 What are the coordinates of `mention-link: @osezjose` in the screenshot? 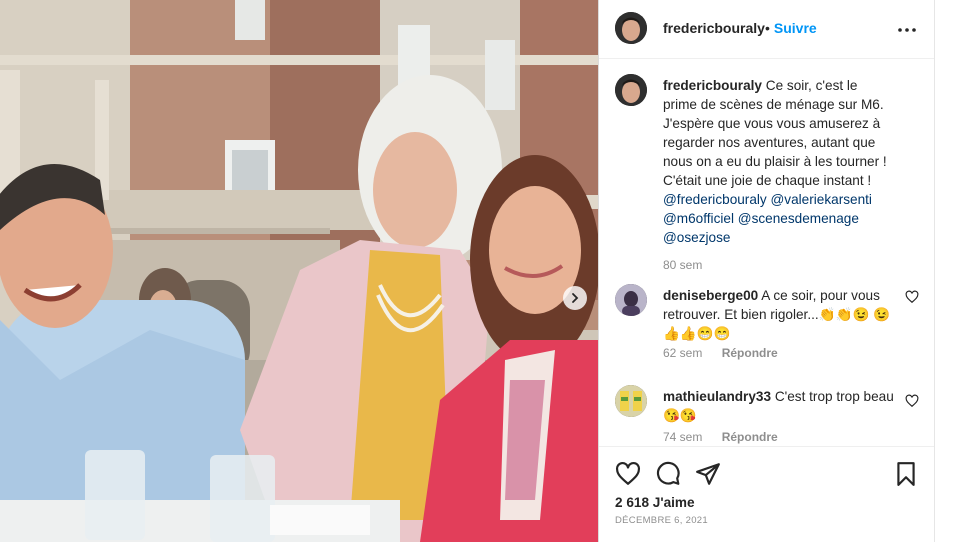 It's located at (696, 237).